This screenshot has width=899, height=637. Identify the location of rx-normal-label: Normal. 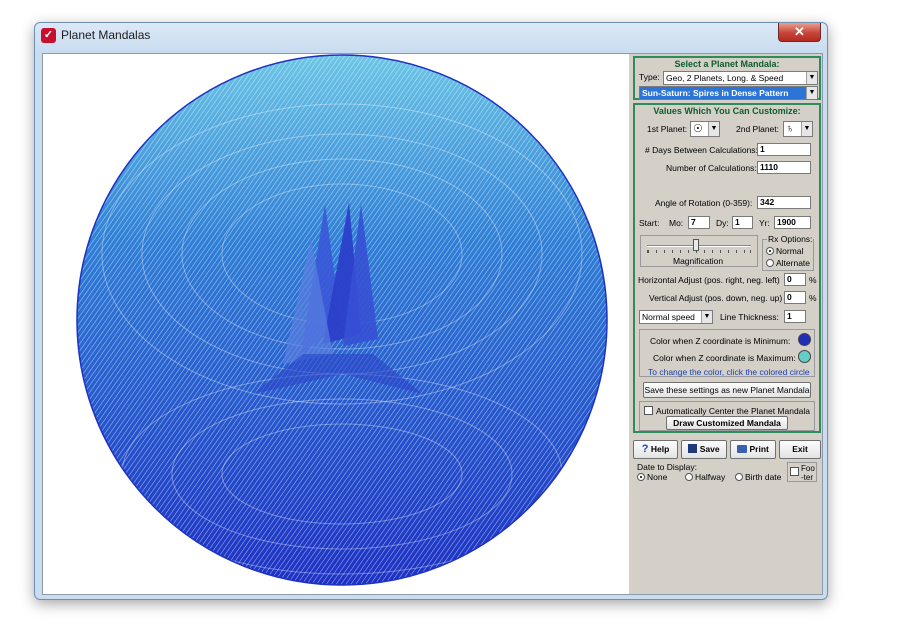
(790, 251).